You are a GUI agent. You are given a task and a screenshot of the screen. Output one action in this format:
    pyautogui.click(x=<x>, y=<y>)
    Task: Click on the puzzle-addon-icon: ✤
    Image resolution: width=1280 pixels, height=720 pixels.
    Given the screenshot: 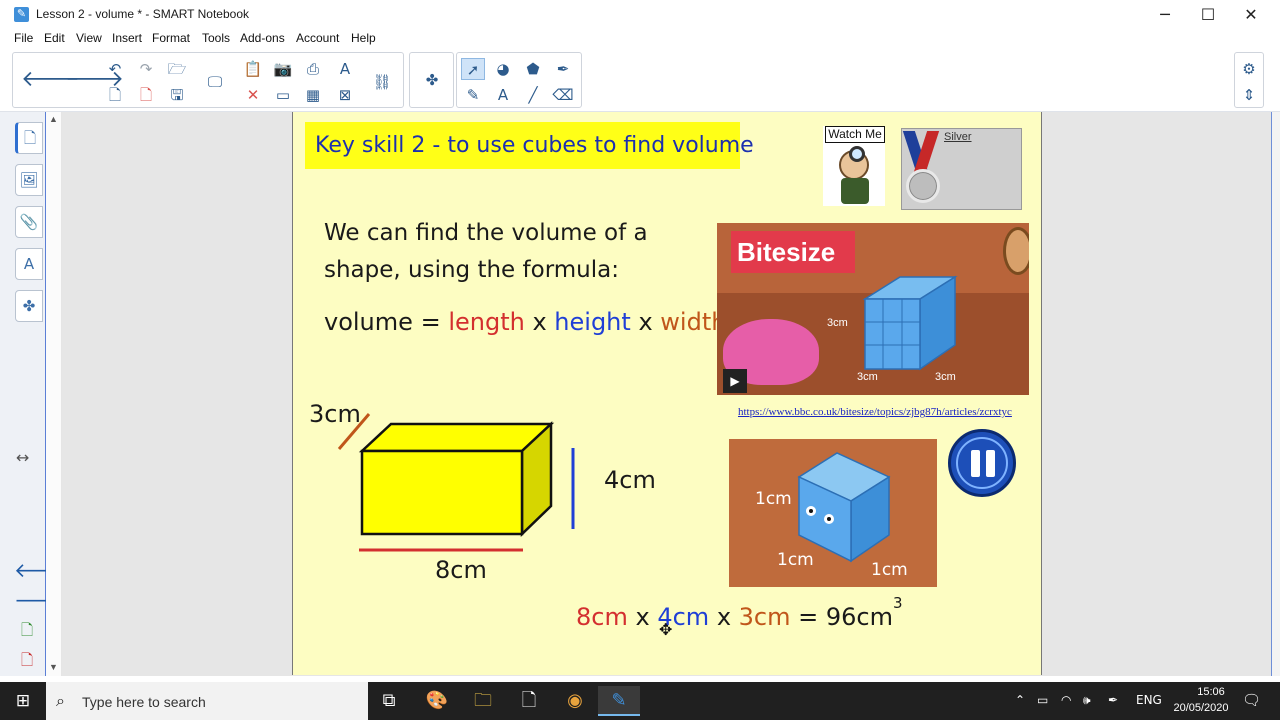 What is the action you would take?
    pyautogui.click(x=432, y=80)
    